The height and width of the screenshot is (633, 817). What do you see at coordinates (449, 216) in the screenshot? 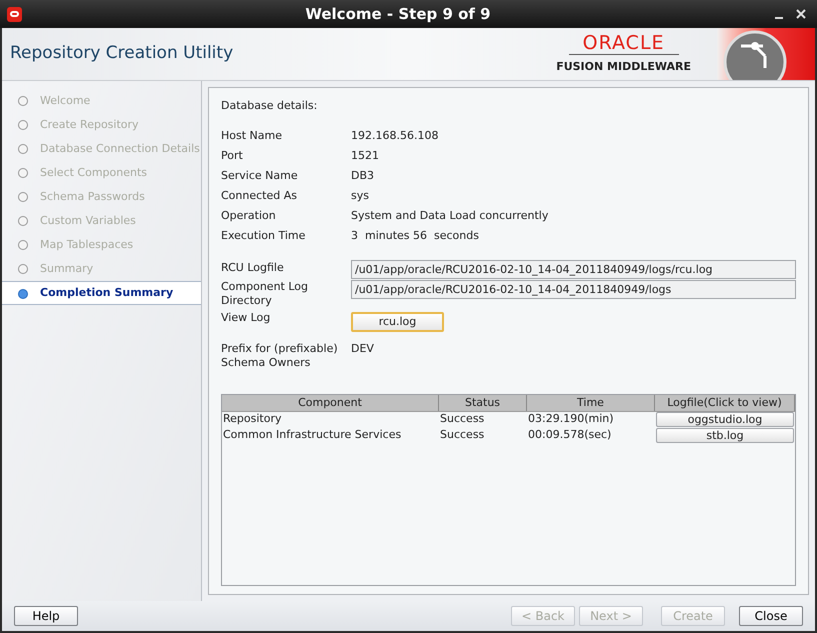
I see `detail-value: System and Data Load concurrently` at bounding box center [449, 216].